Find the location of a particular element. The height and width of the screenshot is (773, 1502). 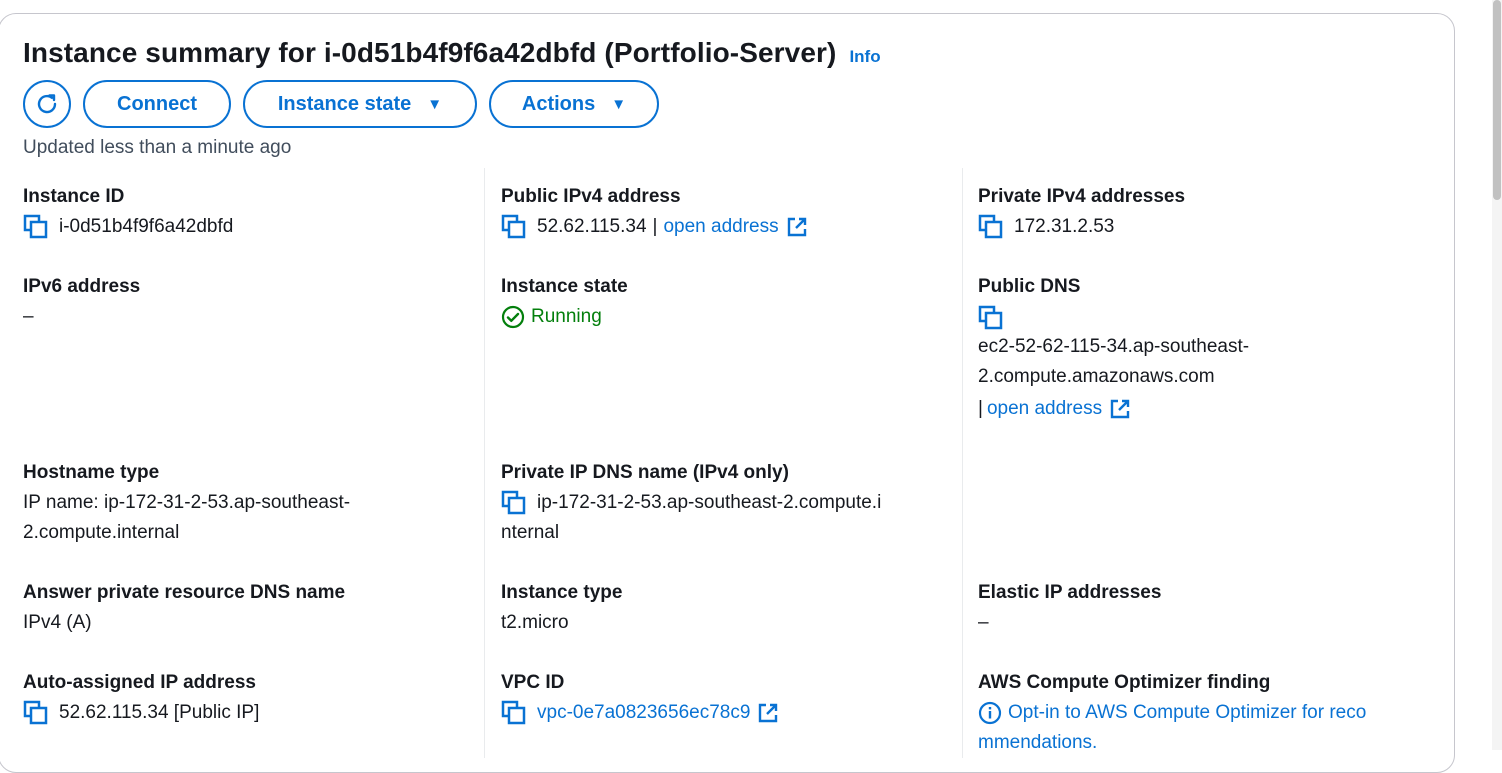

status-success-icon is located at coordinates (513, 317).